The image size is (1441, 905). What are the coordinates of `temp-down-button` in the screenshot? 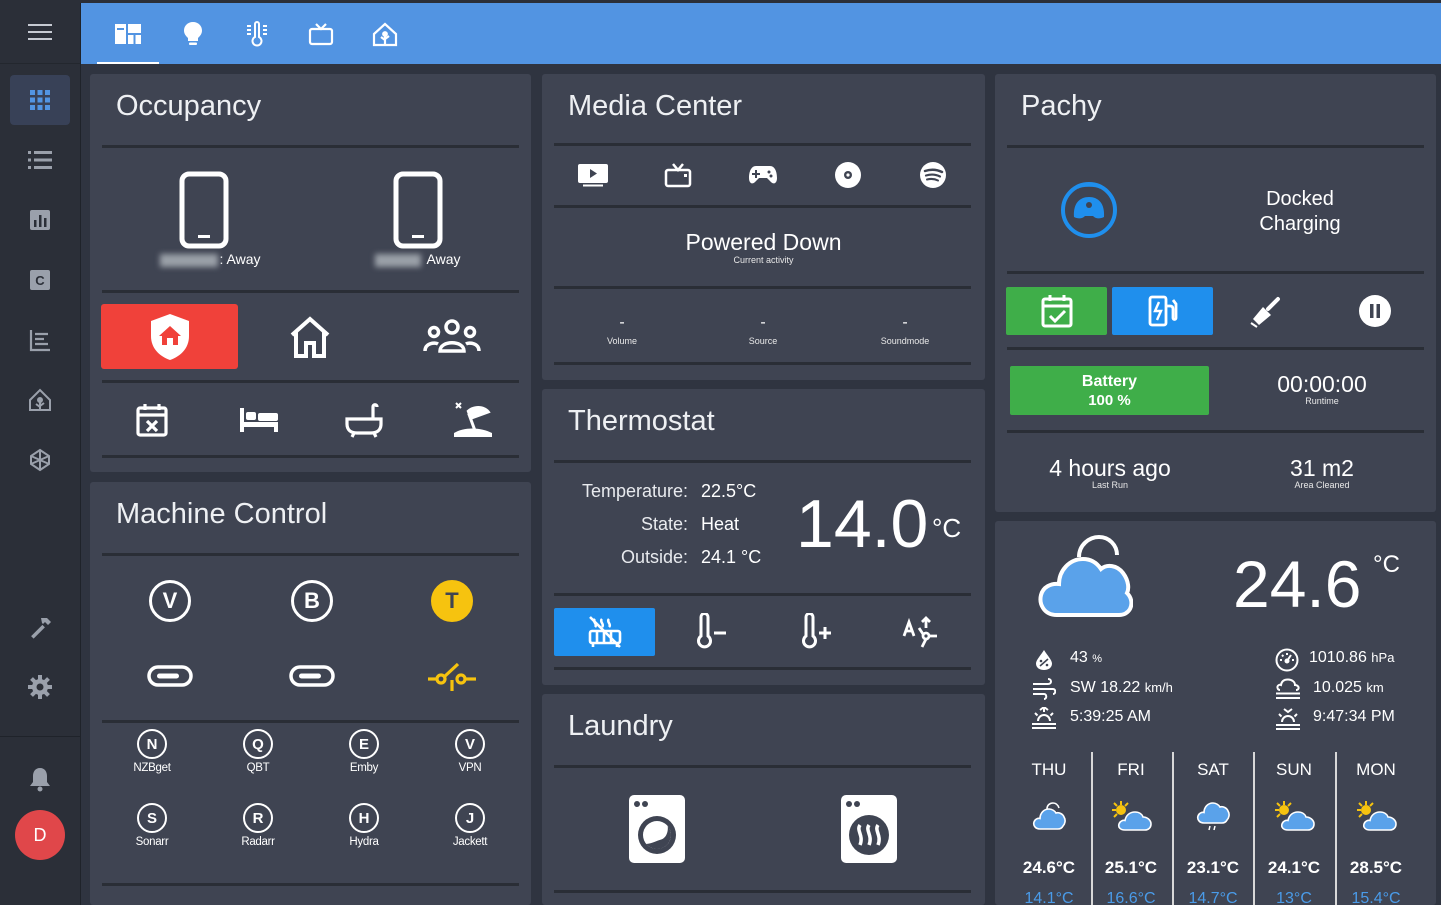 It's located at (711, 632).